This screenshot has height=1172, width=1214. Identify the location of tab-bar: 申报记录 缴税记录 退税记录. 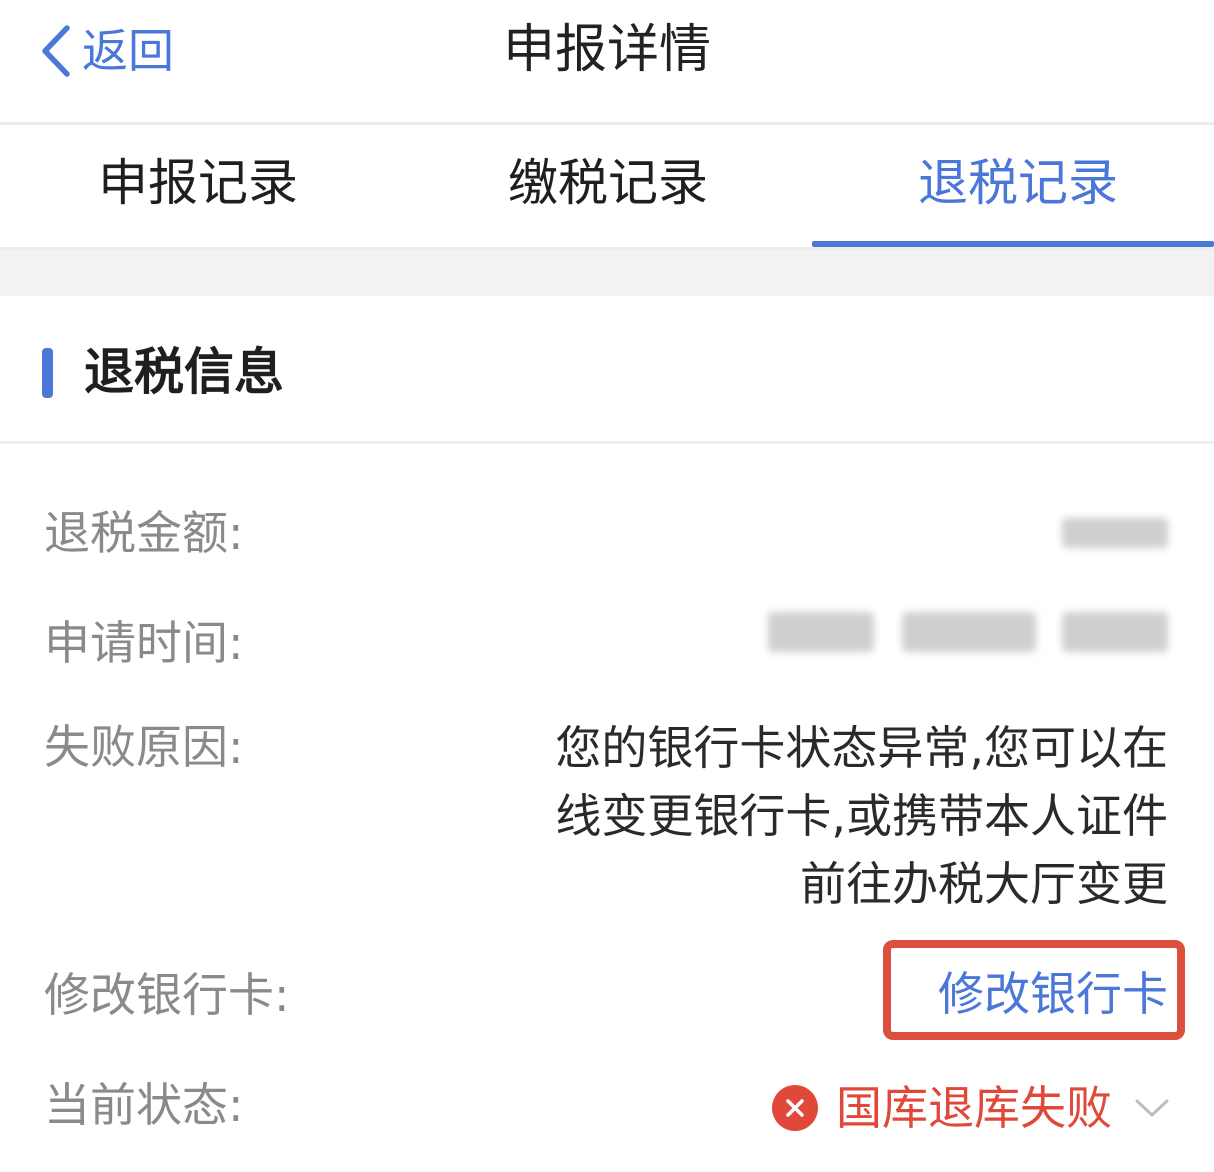
(607, 187).